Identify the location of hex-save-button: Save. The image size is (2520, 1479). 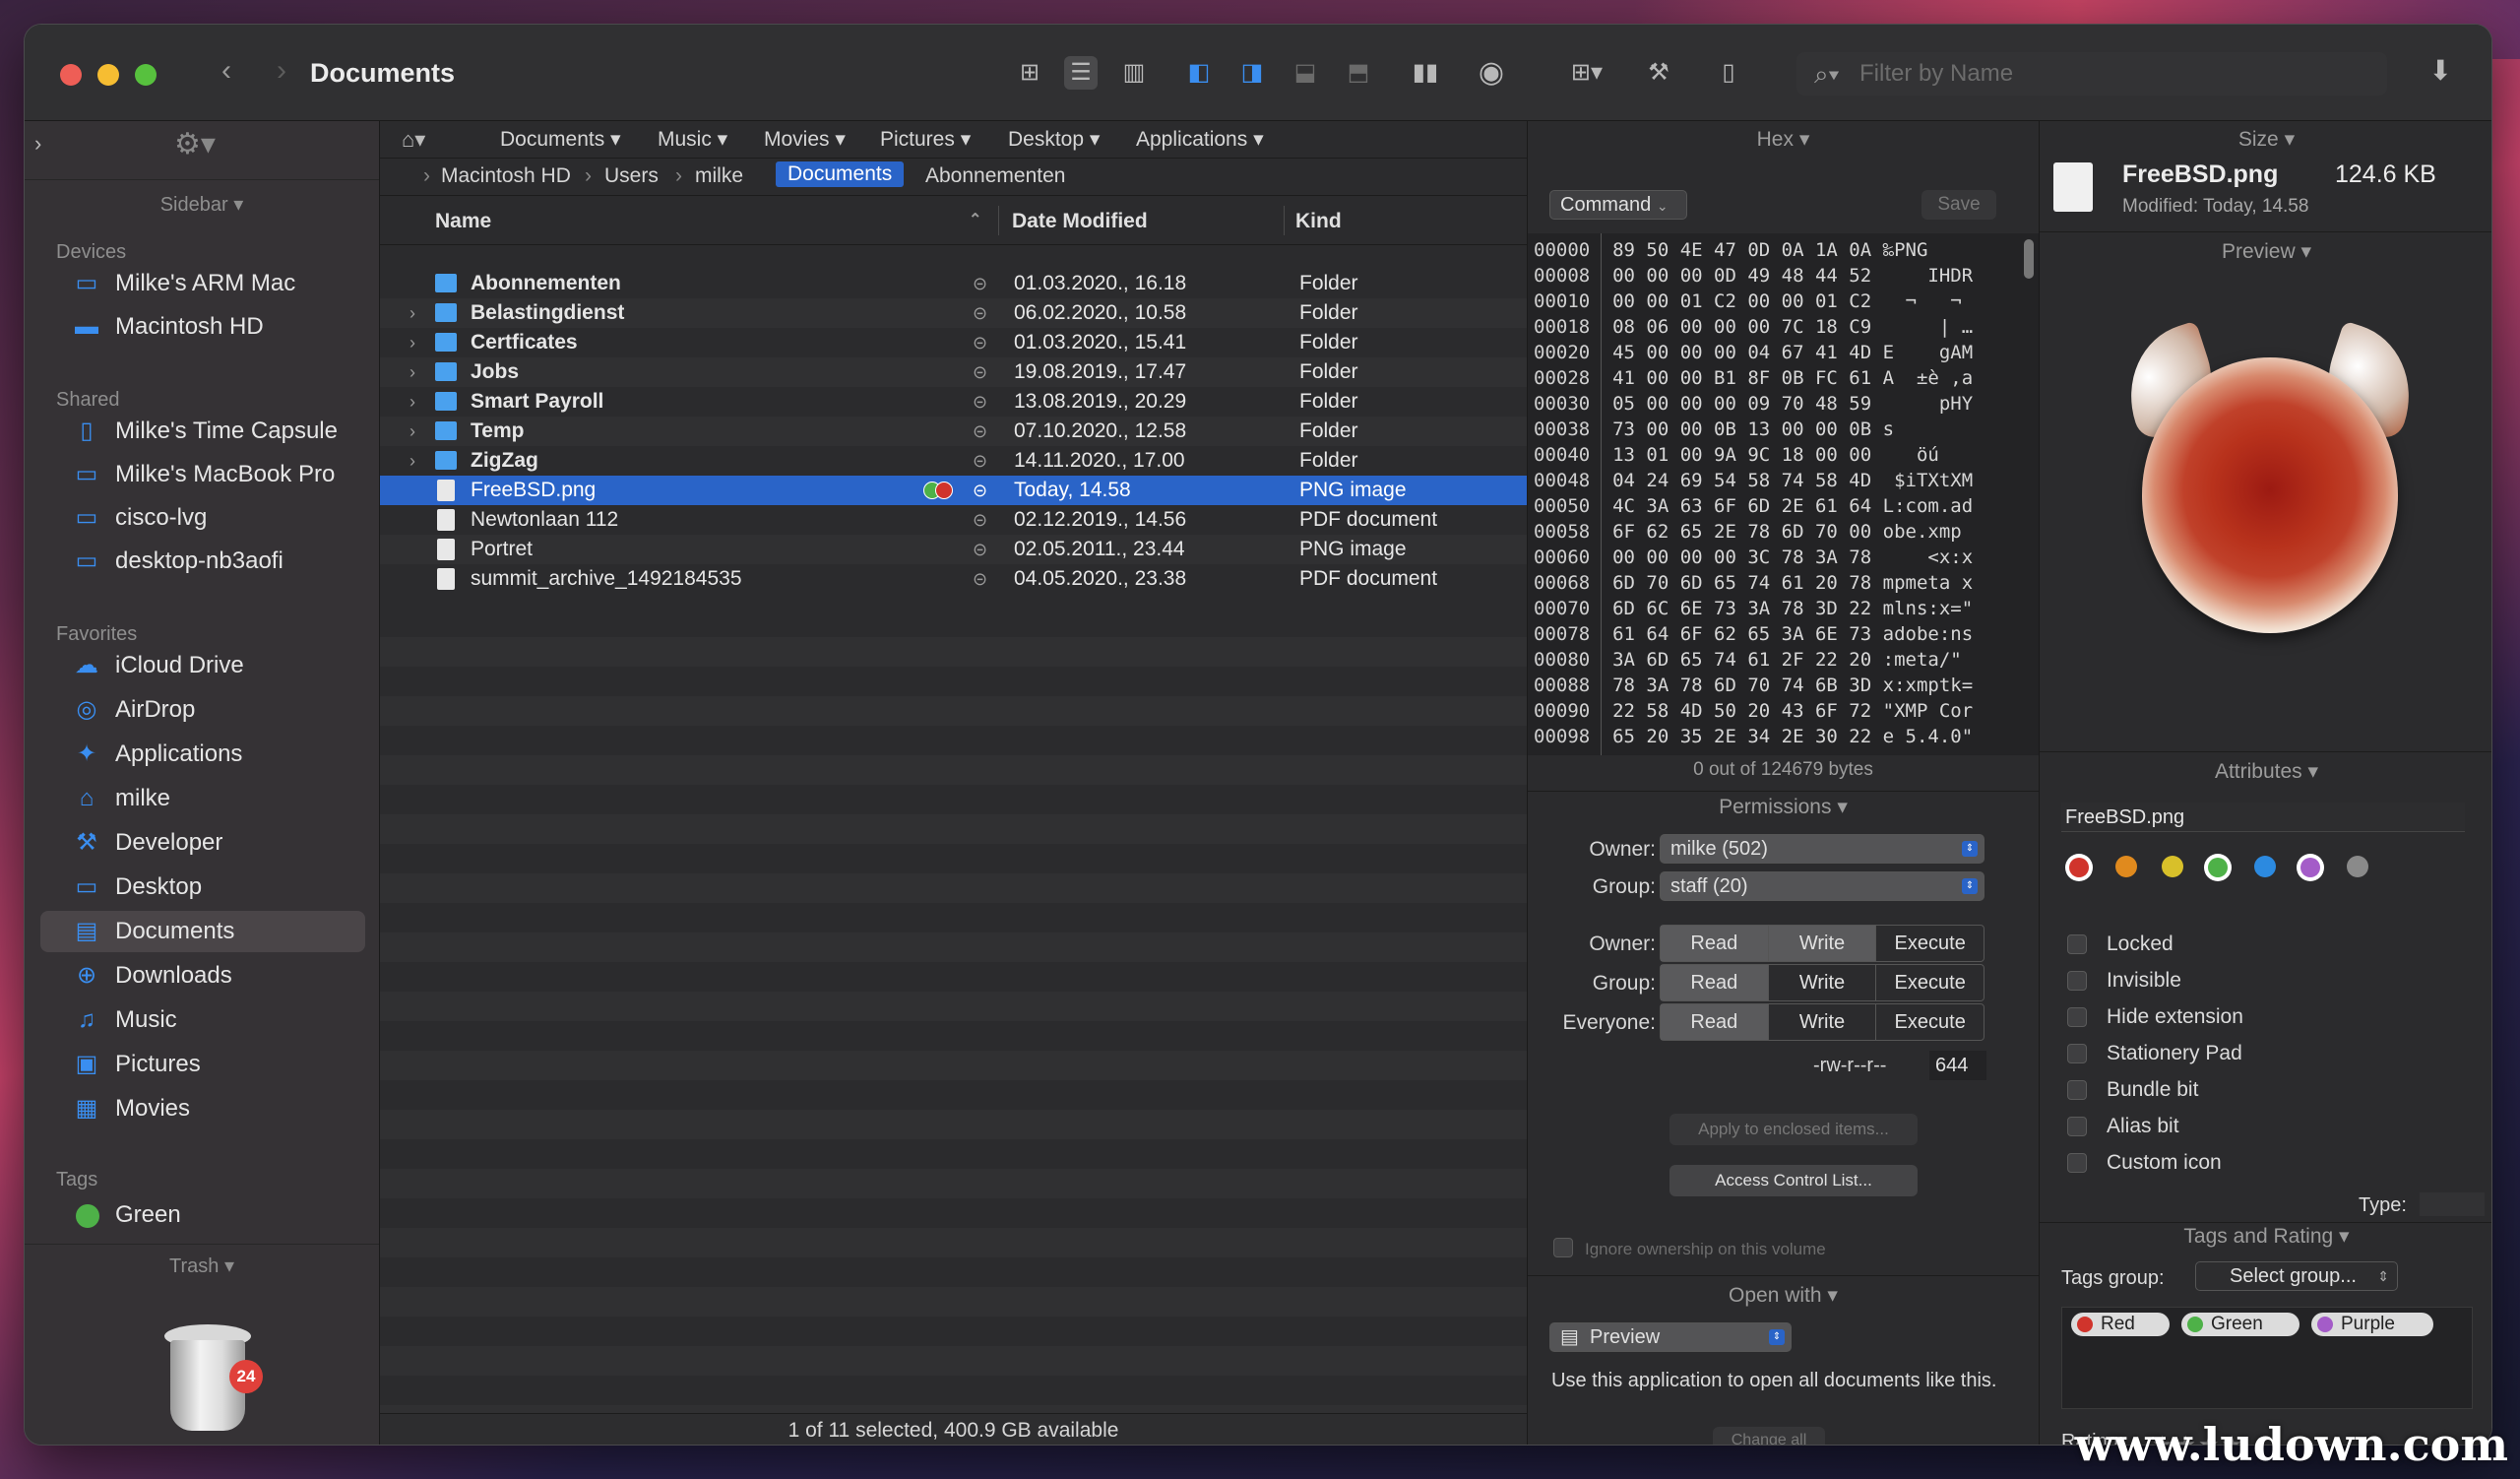
(1959, 205).